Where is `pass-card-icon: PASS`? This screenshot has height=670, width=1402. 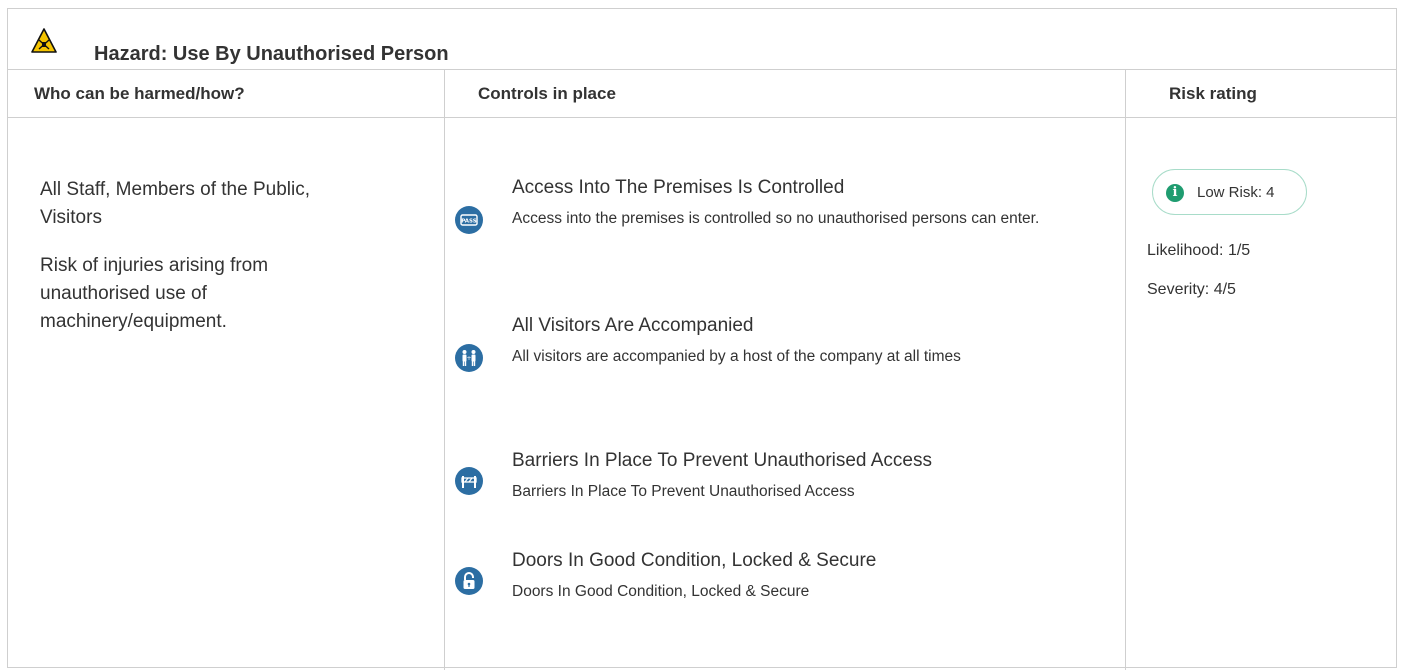 pass-card-icon: PASS is located at coordinates (469, 220).